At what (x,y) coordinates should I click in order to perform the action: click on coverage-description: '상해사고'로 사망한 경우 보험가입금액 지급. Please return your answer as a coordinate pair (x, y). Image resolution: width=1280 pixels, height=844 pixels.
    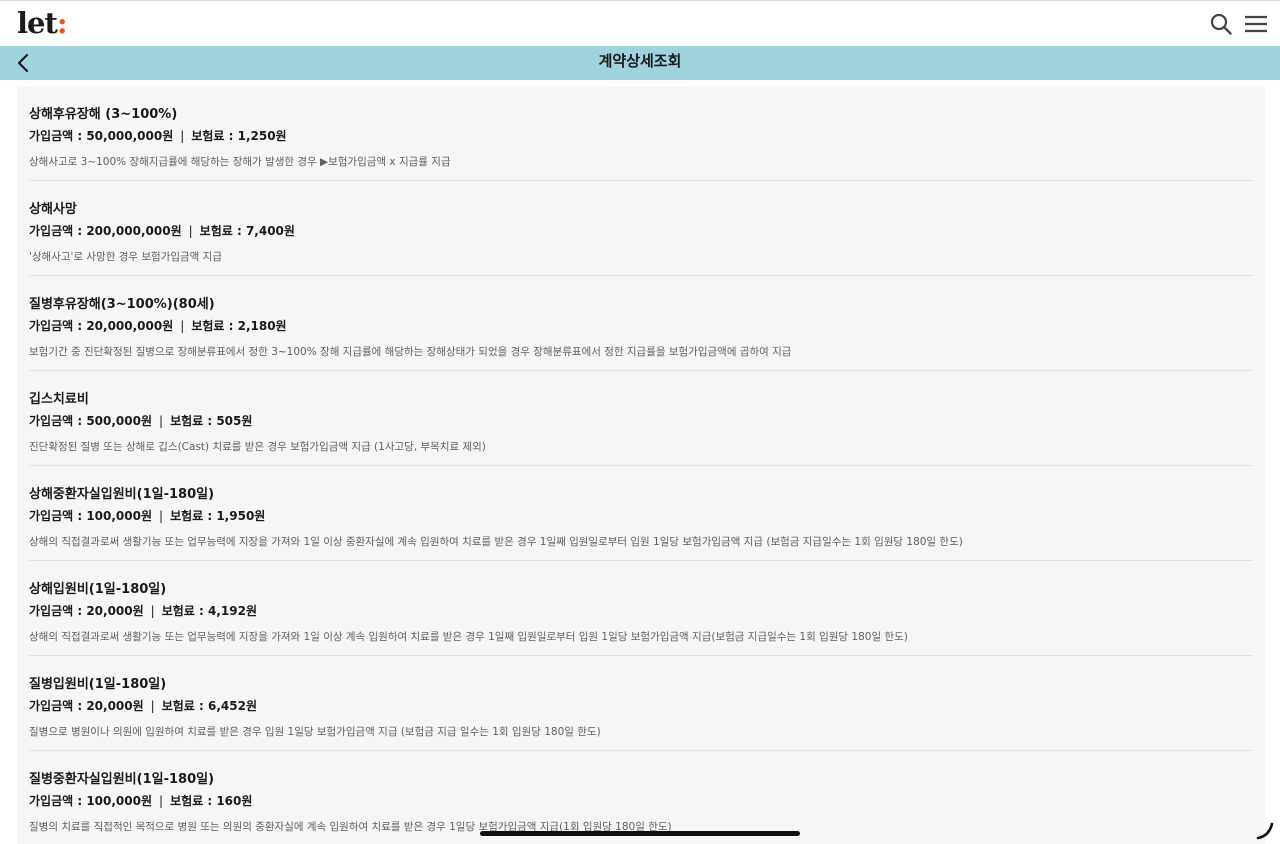
    Looking at the image, I should click on (126, 257).